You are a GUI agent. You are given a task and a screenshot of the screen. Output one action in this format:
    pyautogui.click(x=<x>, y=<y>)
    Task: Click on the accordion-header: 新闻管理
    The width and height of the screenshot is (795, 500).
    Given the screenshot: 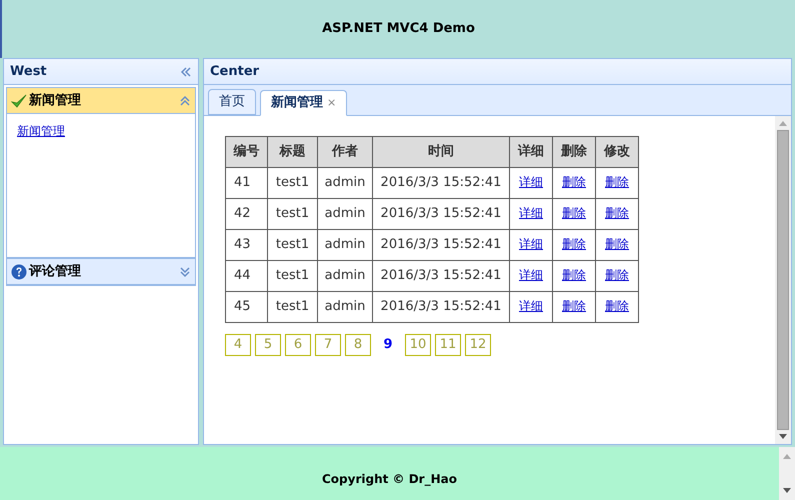 What is the action you would take?
    pyautogui.click(x=101, y=101)
    